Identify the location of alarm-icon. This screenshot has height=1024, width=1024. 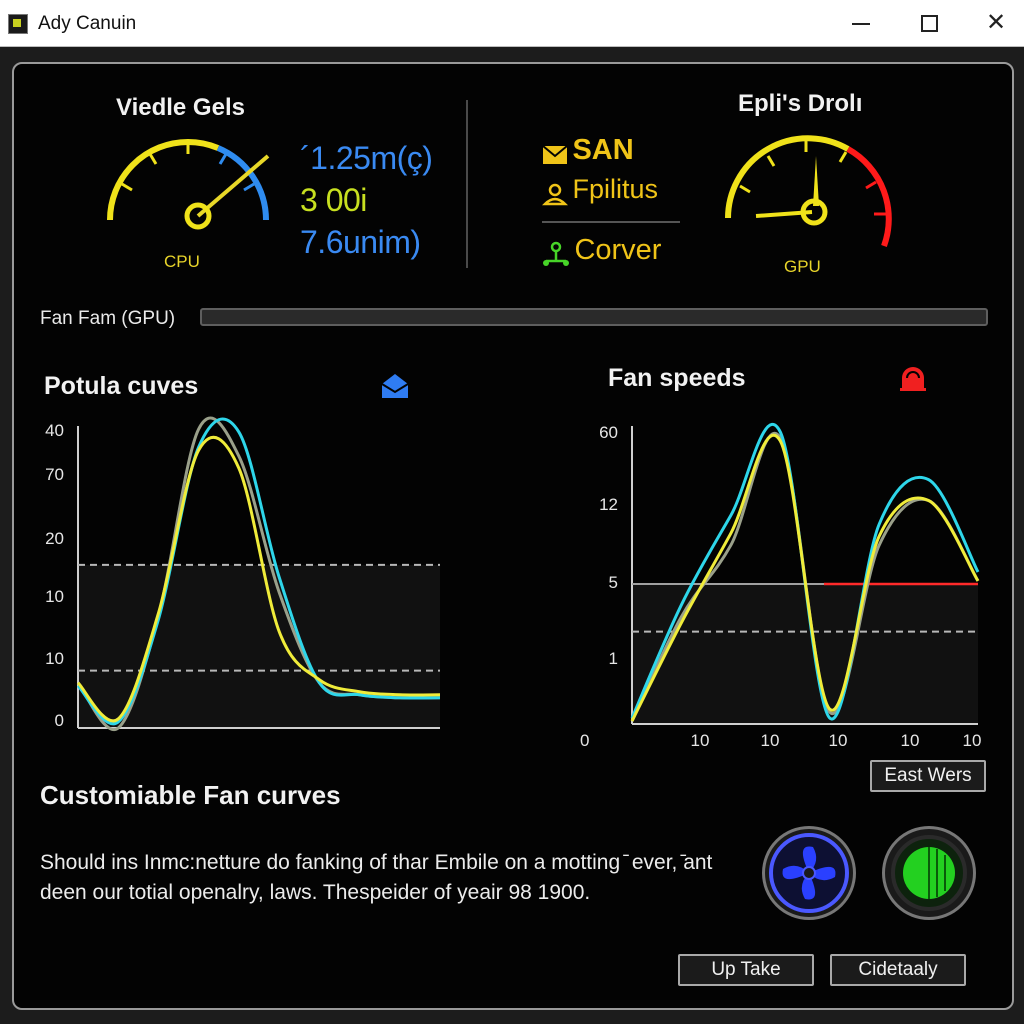
(913, 378).